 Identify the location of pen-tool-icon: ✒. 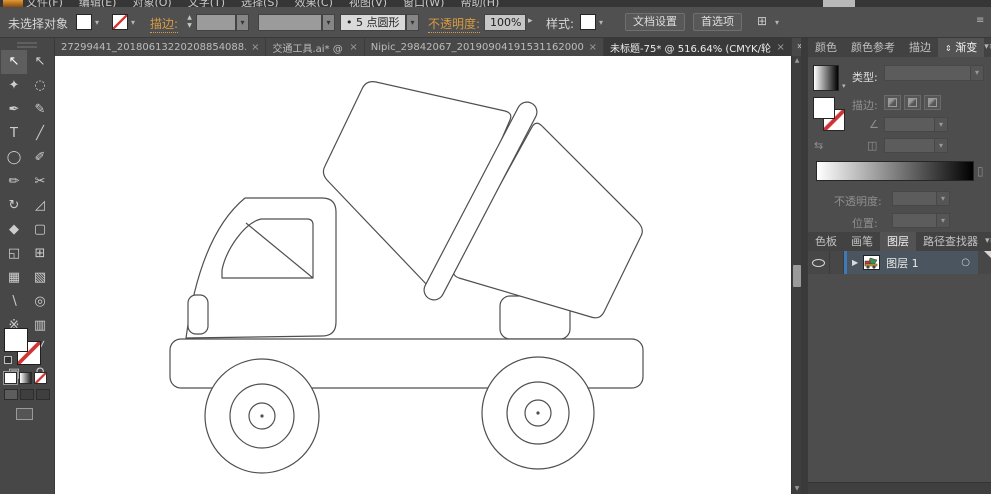
(14, 110).